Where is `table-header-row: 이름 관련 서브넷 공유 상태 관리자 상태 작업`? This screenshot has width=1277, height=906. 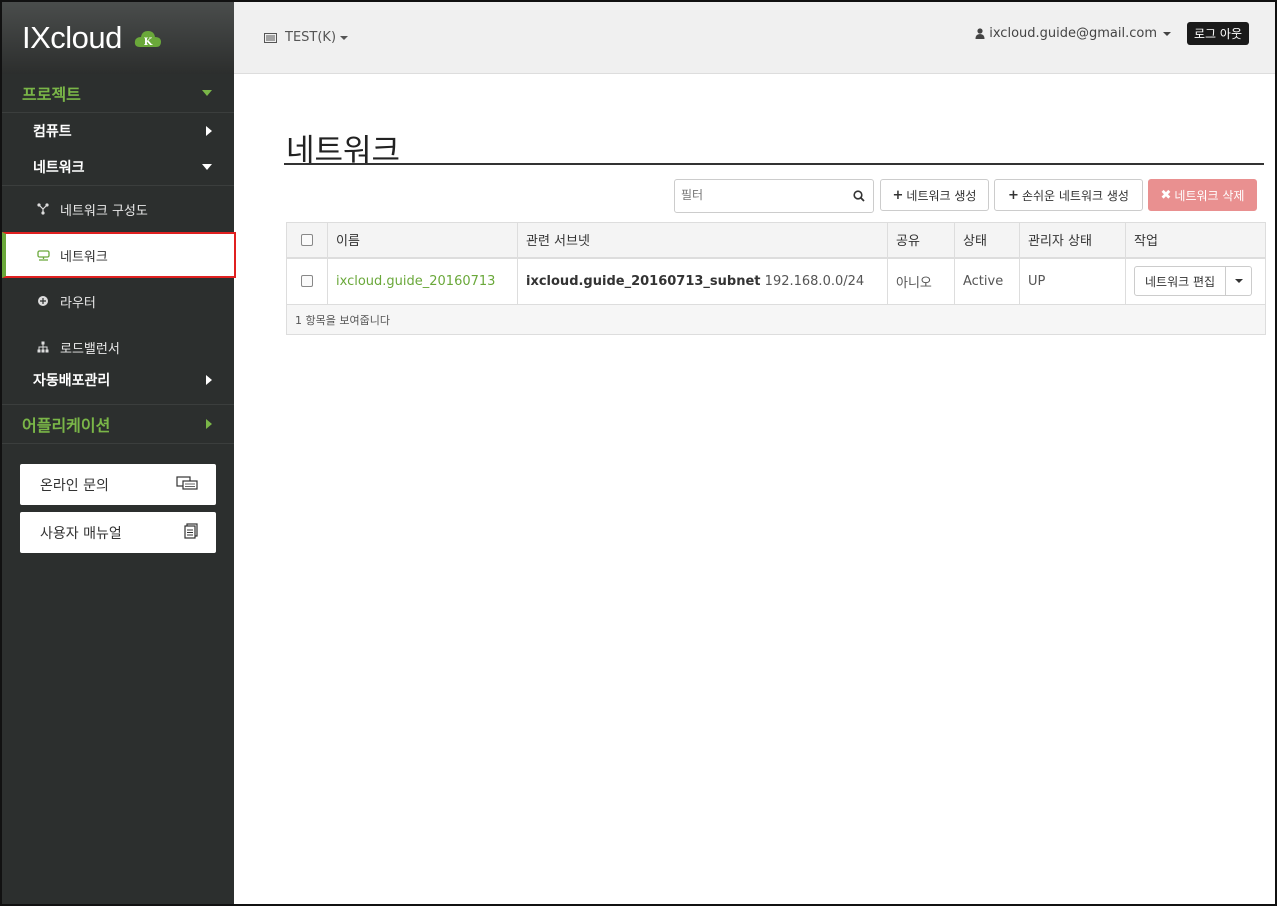 table-header-row: 이름 관련 서브넷 공유 상태 관리자 상태 작업 is located at coordinates (776, 240).